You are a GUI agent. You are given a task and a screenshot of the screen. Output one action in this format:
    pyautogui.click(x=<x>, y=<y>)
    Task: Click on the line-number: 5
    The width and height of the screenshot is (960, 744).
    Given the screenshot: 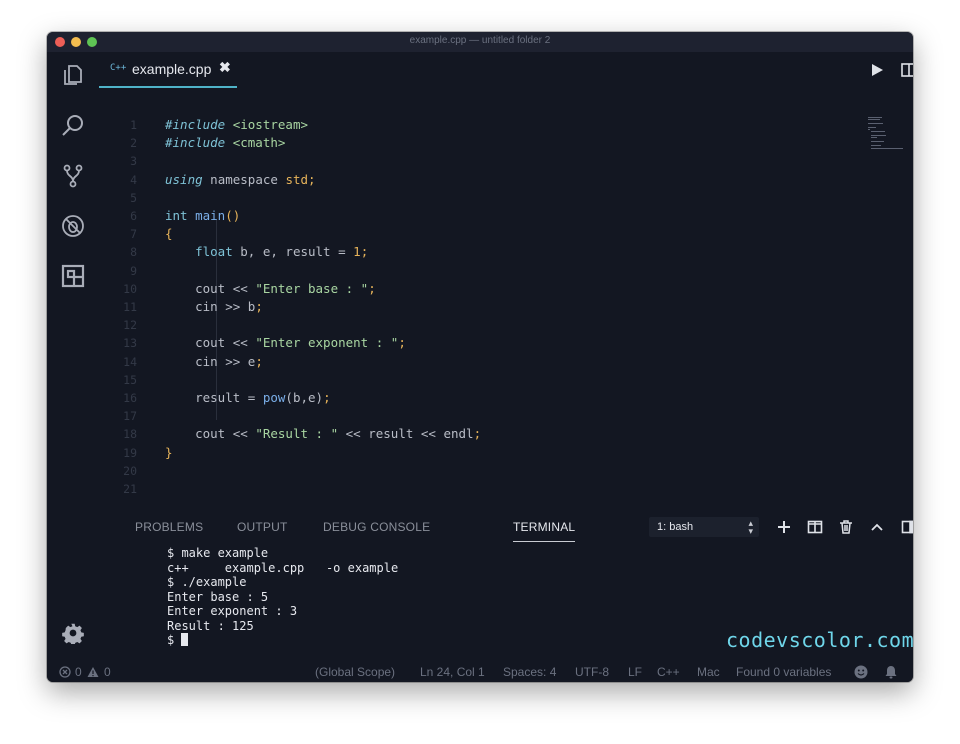 What is the action you would take?
    pyautogui.click(x=133, y=197)
    